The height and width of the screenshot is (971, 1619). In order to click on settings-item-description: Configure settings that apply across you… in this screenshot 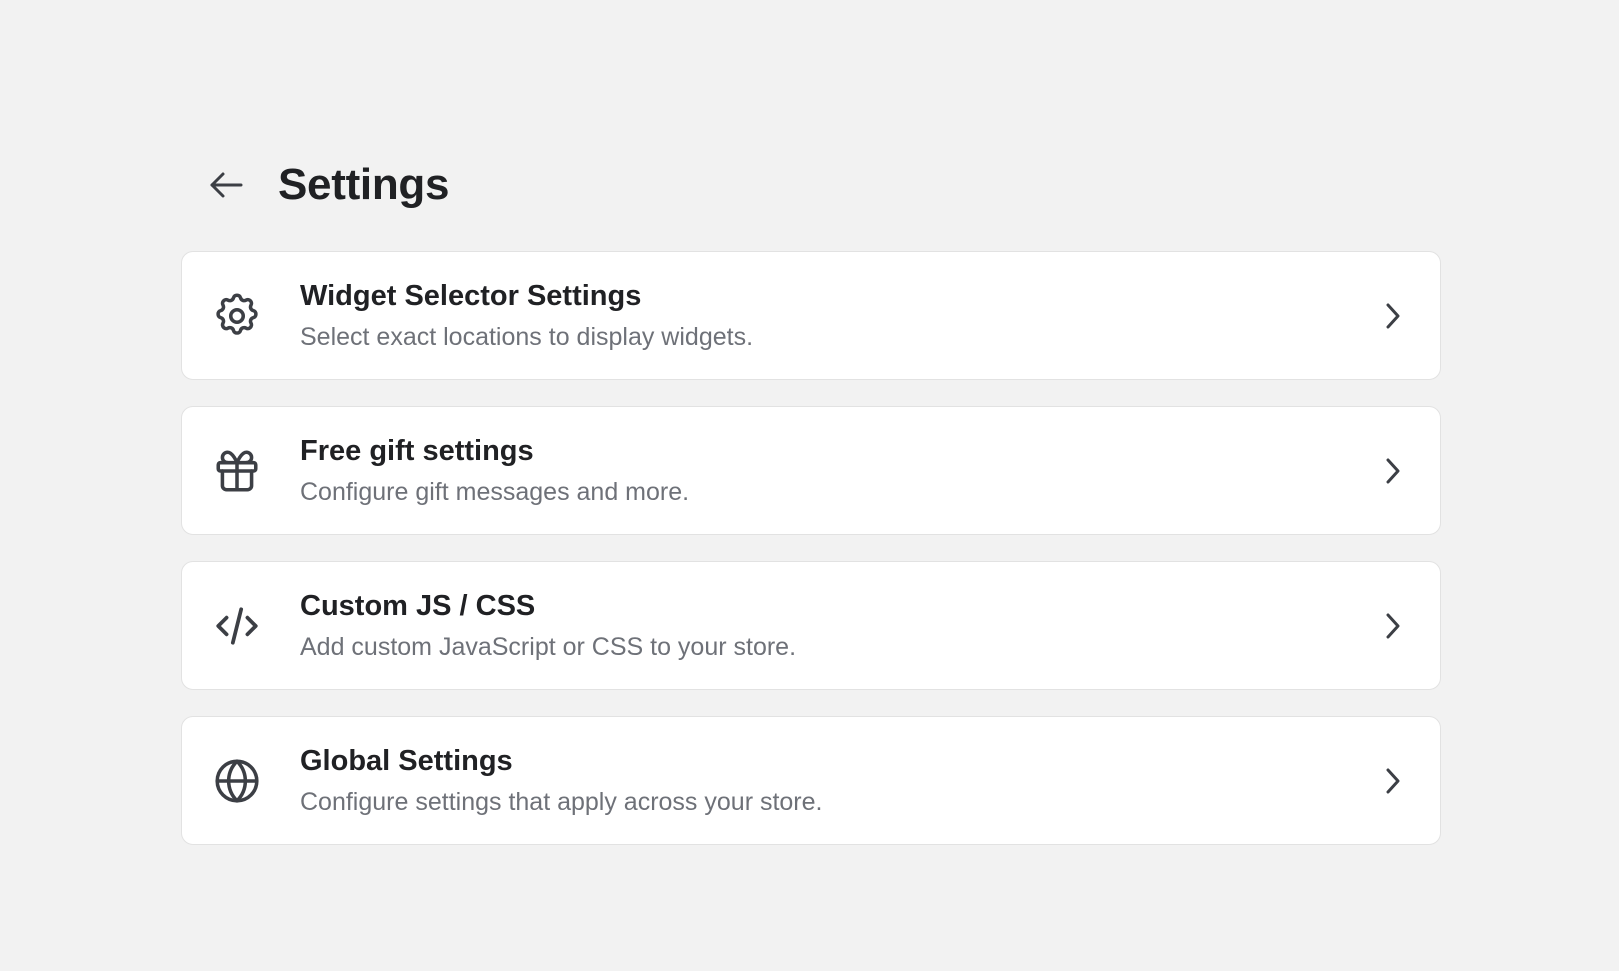, I will do `click(561, 801)`.